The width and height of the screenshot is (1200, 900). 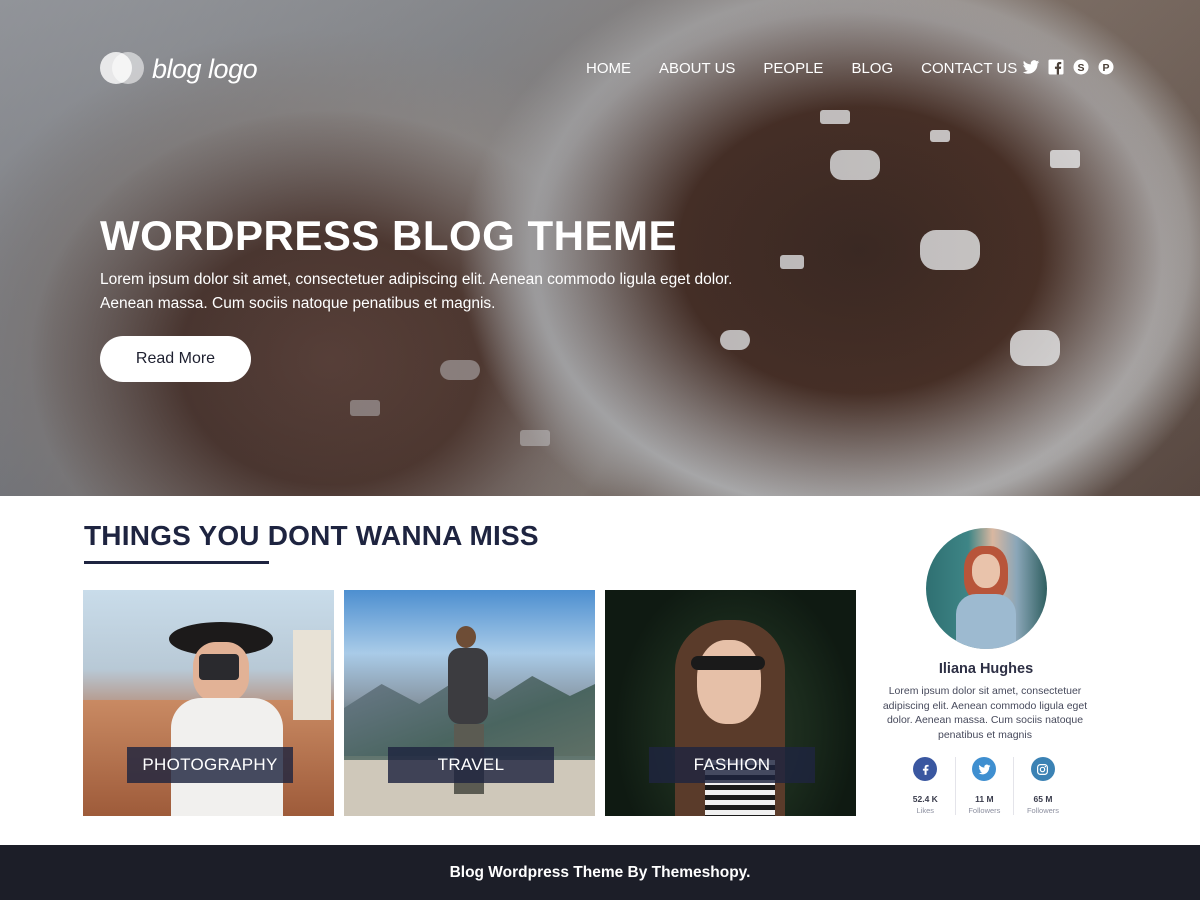 I want to click on card-image-head, so click(x=466, y=637).